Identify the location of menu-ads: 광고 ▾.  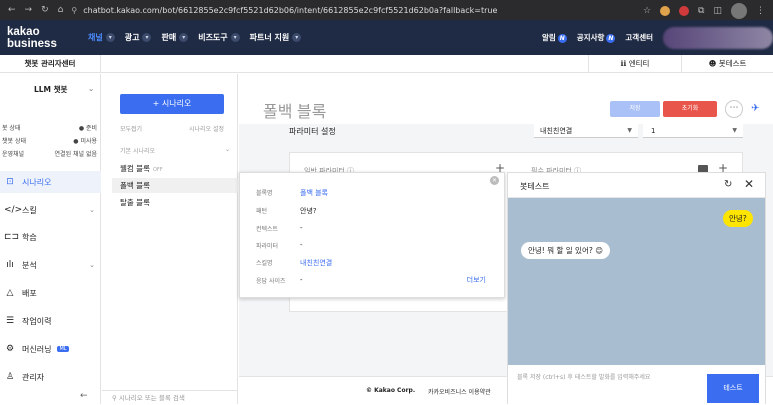
(138, 37).